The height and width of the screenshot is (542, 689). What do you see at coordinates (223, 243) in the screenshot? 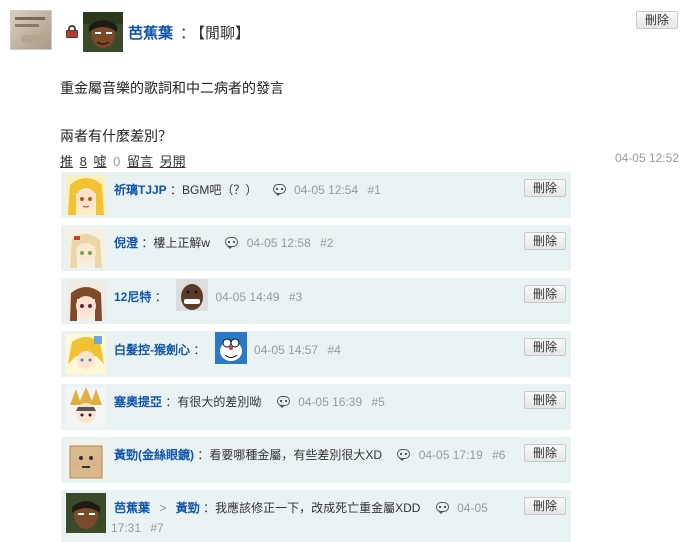
I see `comment-text: 倪澄 ：樓上正解w 04-05 12:58 #2` at bounding box center [223, 243].